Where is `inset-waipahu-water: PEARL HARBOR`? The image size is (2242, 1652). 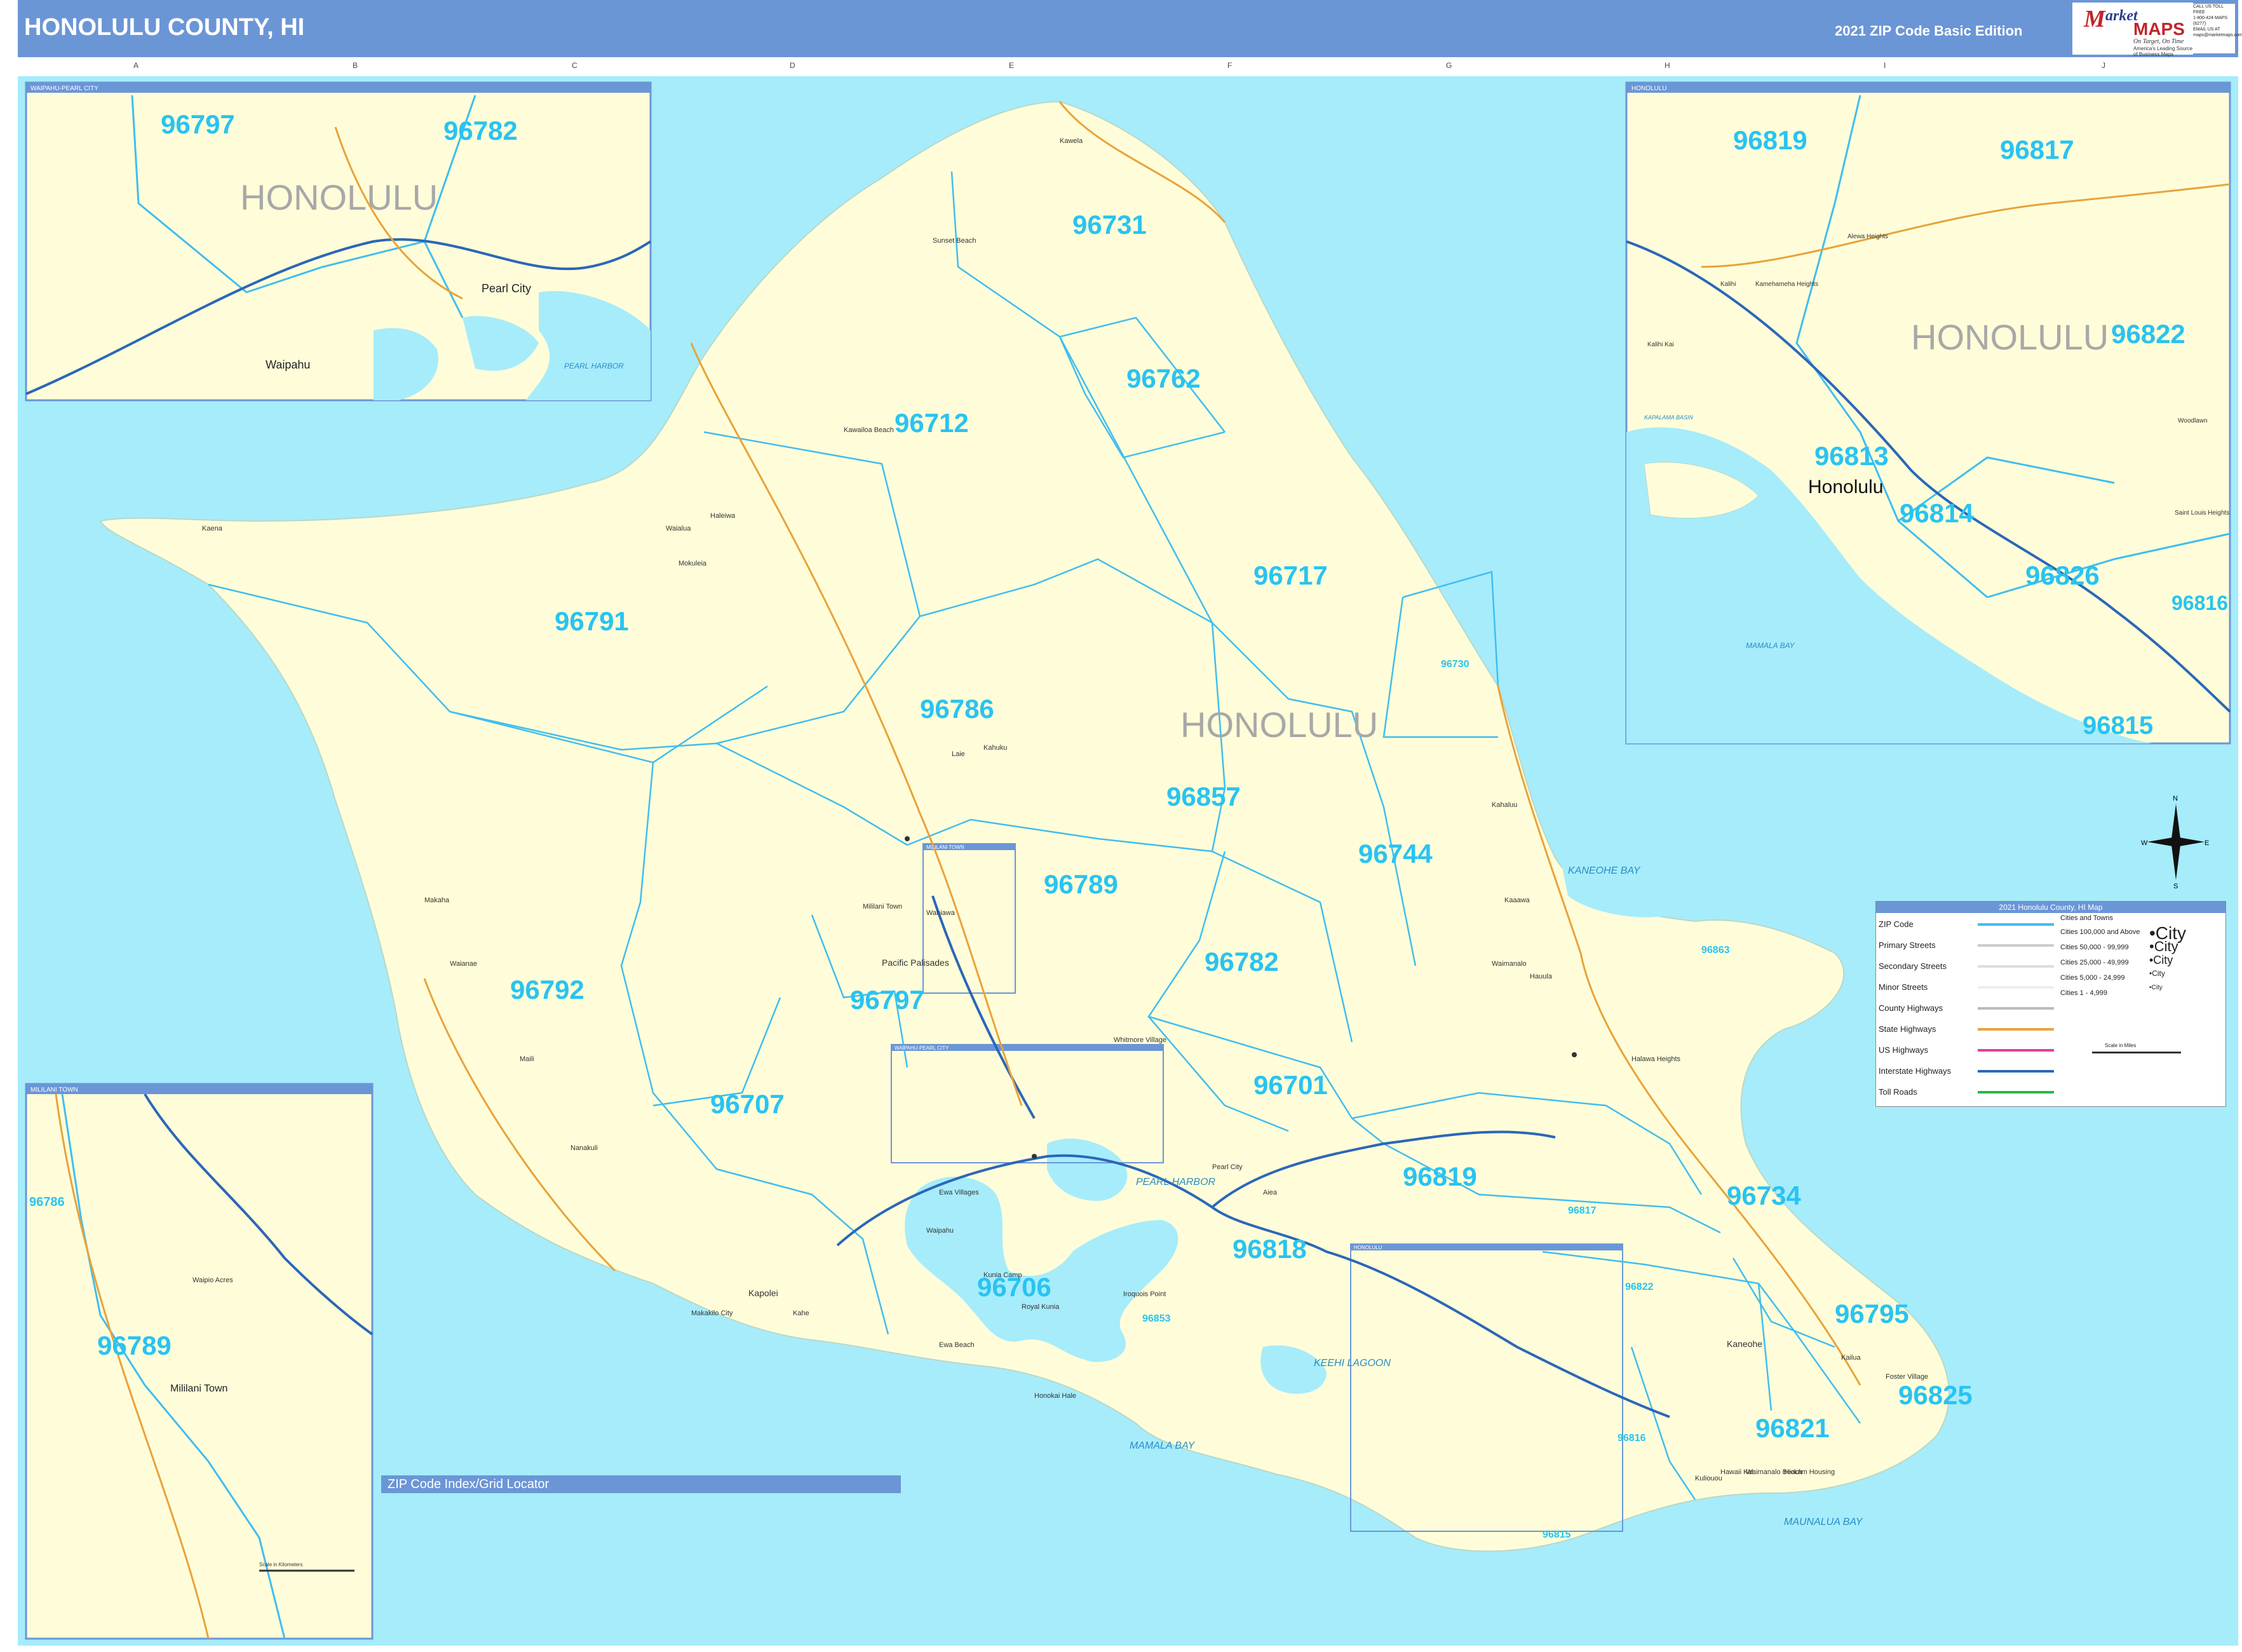 inset-waipahu-water: PEARL HARBOR is located at coordinates (594, 366).